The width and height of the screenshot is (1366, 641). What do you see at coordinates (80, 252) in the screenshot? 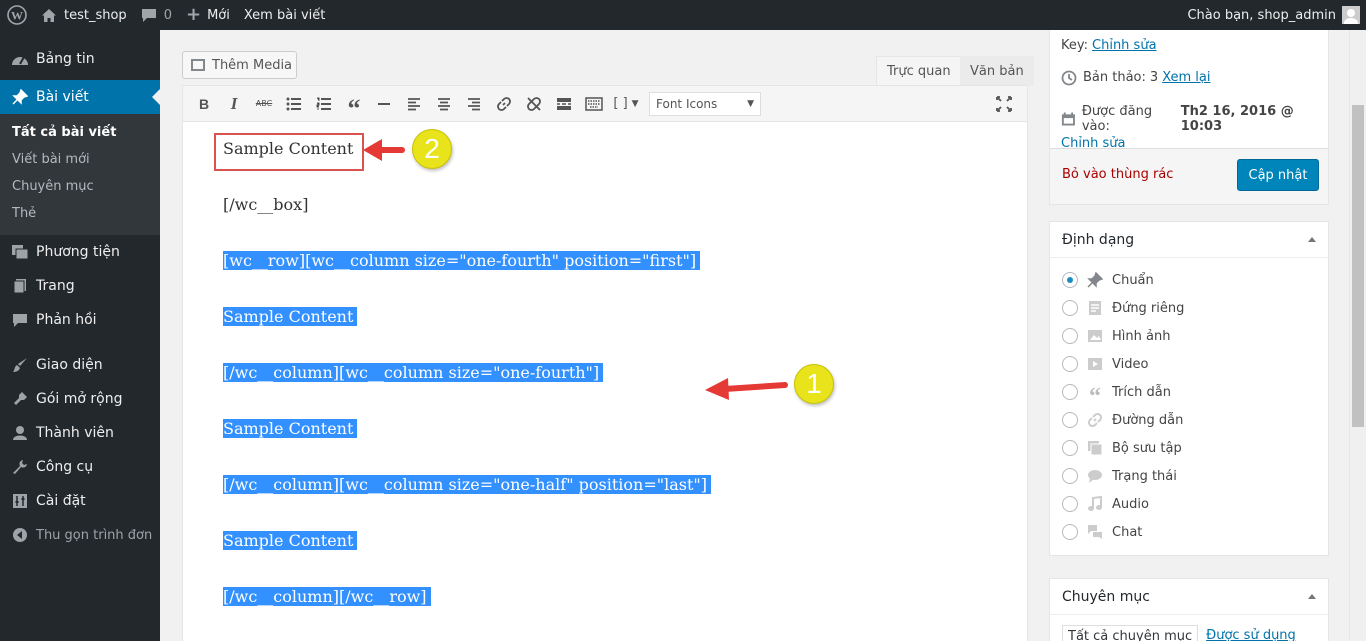
I see `menu-item-media: Phương tiện` at bounding box center [80, 252].